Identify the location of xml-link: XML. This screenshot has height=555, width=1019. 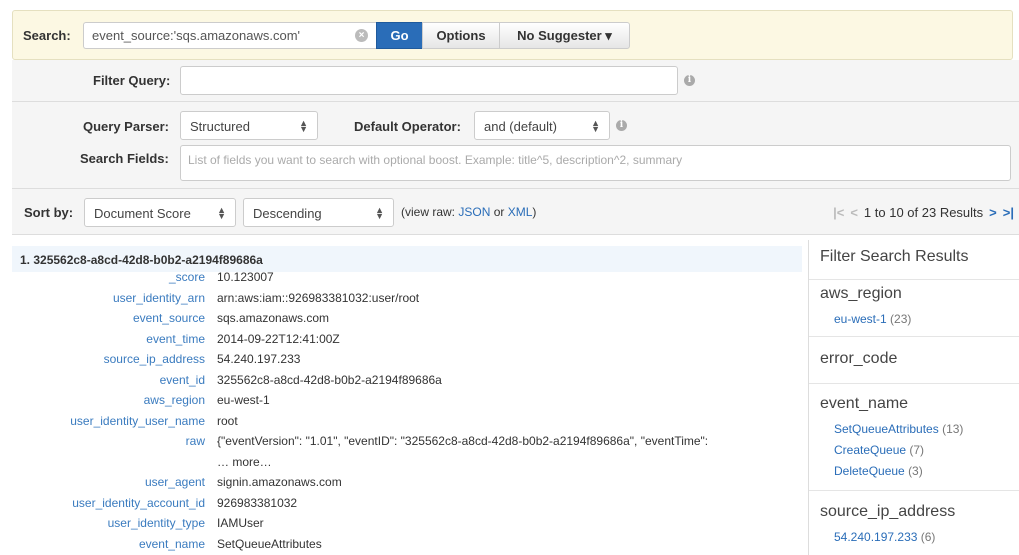
(520, 212).